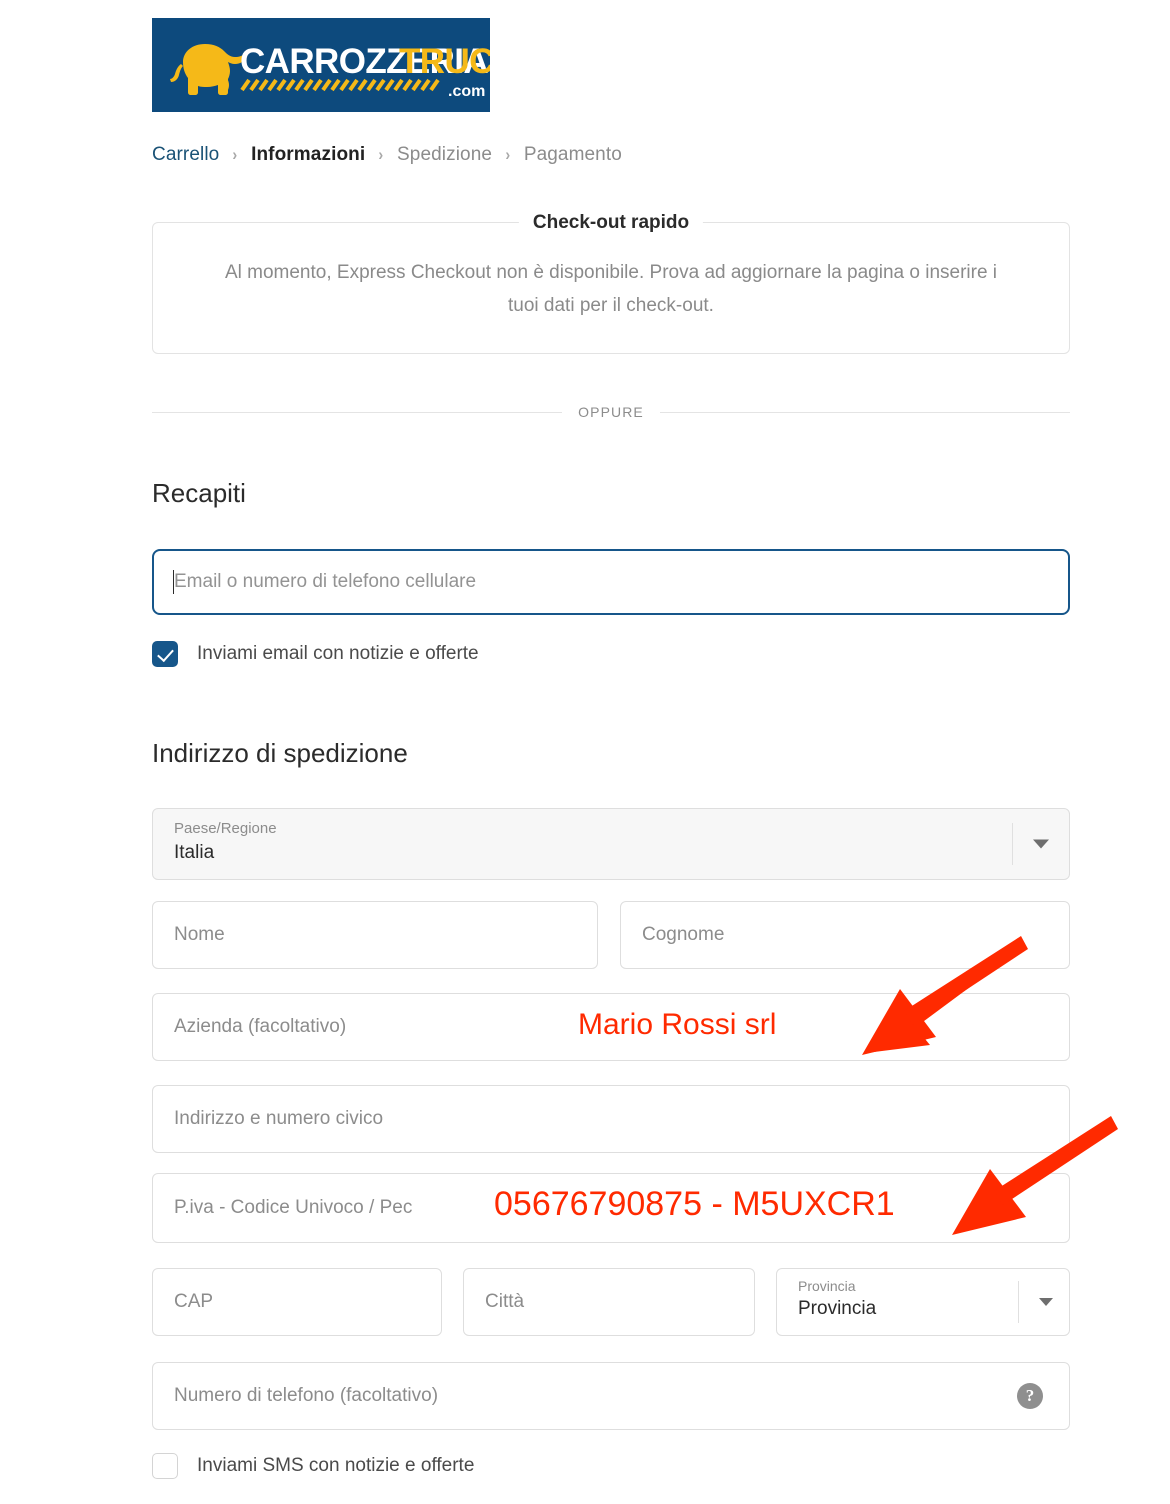  What do you see at coordinates (677, 1024) in the screenshot?
I see `annotation-company-example: Mario Rossi srl` at bounding box center [677, 1024].